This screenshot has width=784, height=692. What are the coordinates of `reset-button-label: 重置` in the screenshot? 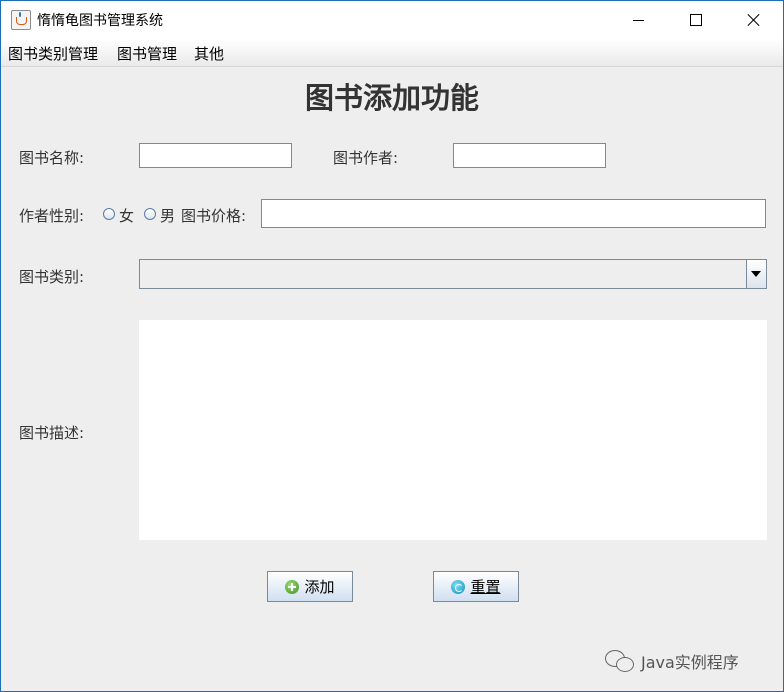 It's located at (485, 587).